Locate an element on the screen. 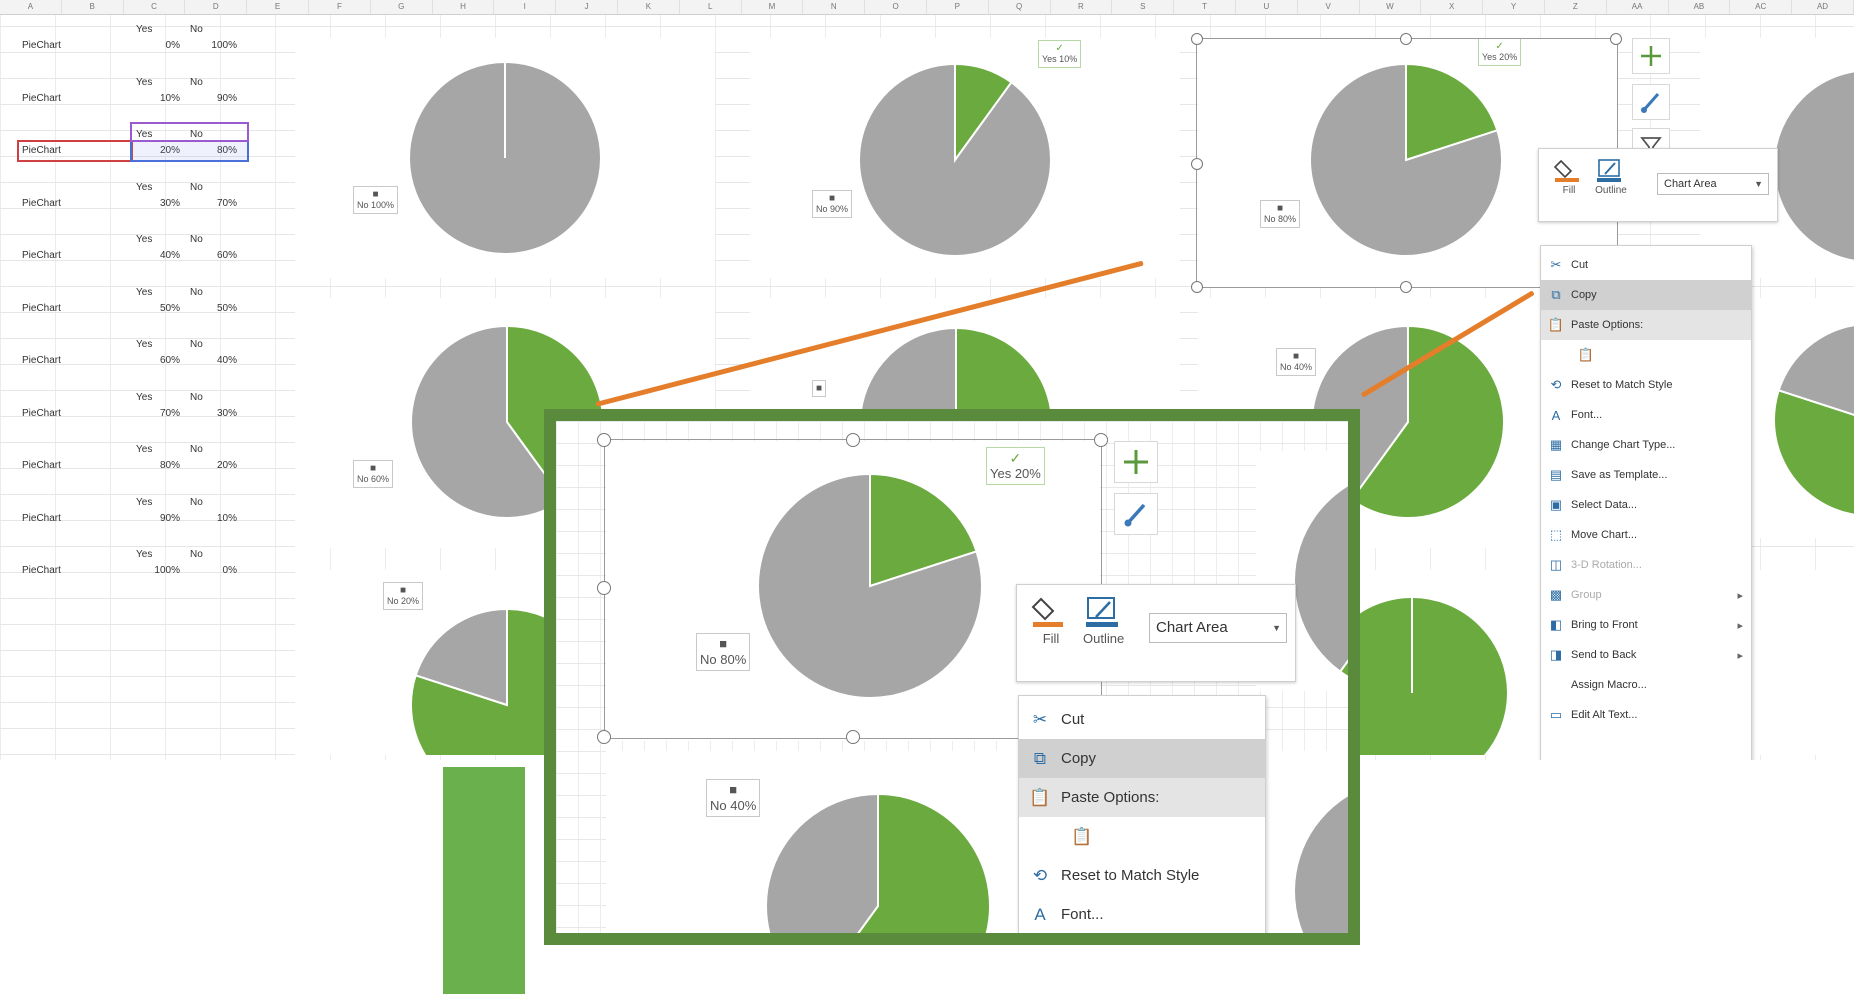 This screenshot has width=1854, height=994. column-header: V is located at coordinates (1329, 7).